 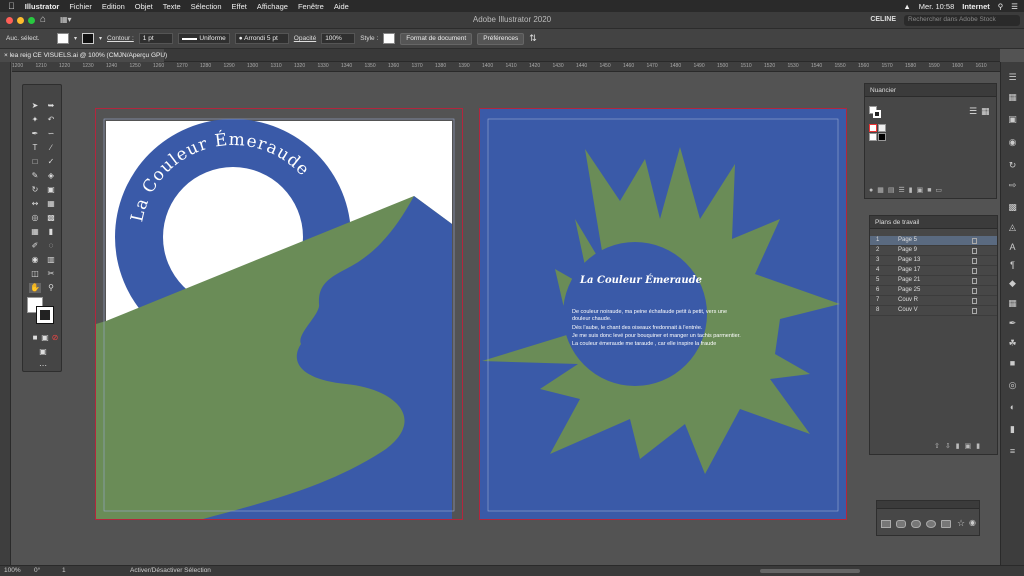 What do you see at coordinates (113, 6) in the screenshot?
I see `menu-edition: Edition` at bounding box center [113, 6].